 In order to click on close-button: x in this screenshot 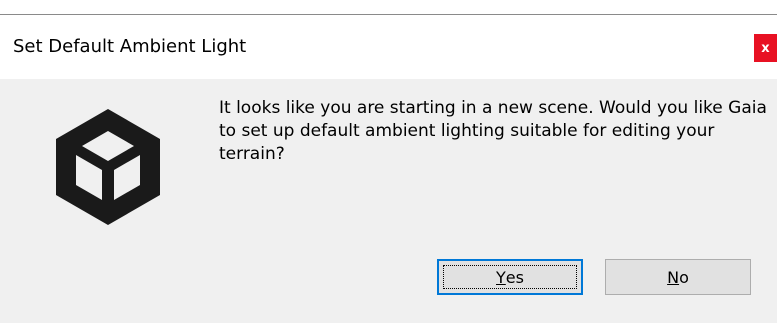, I will do `click(765, 48)`.